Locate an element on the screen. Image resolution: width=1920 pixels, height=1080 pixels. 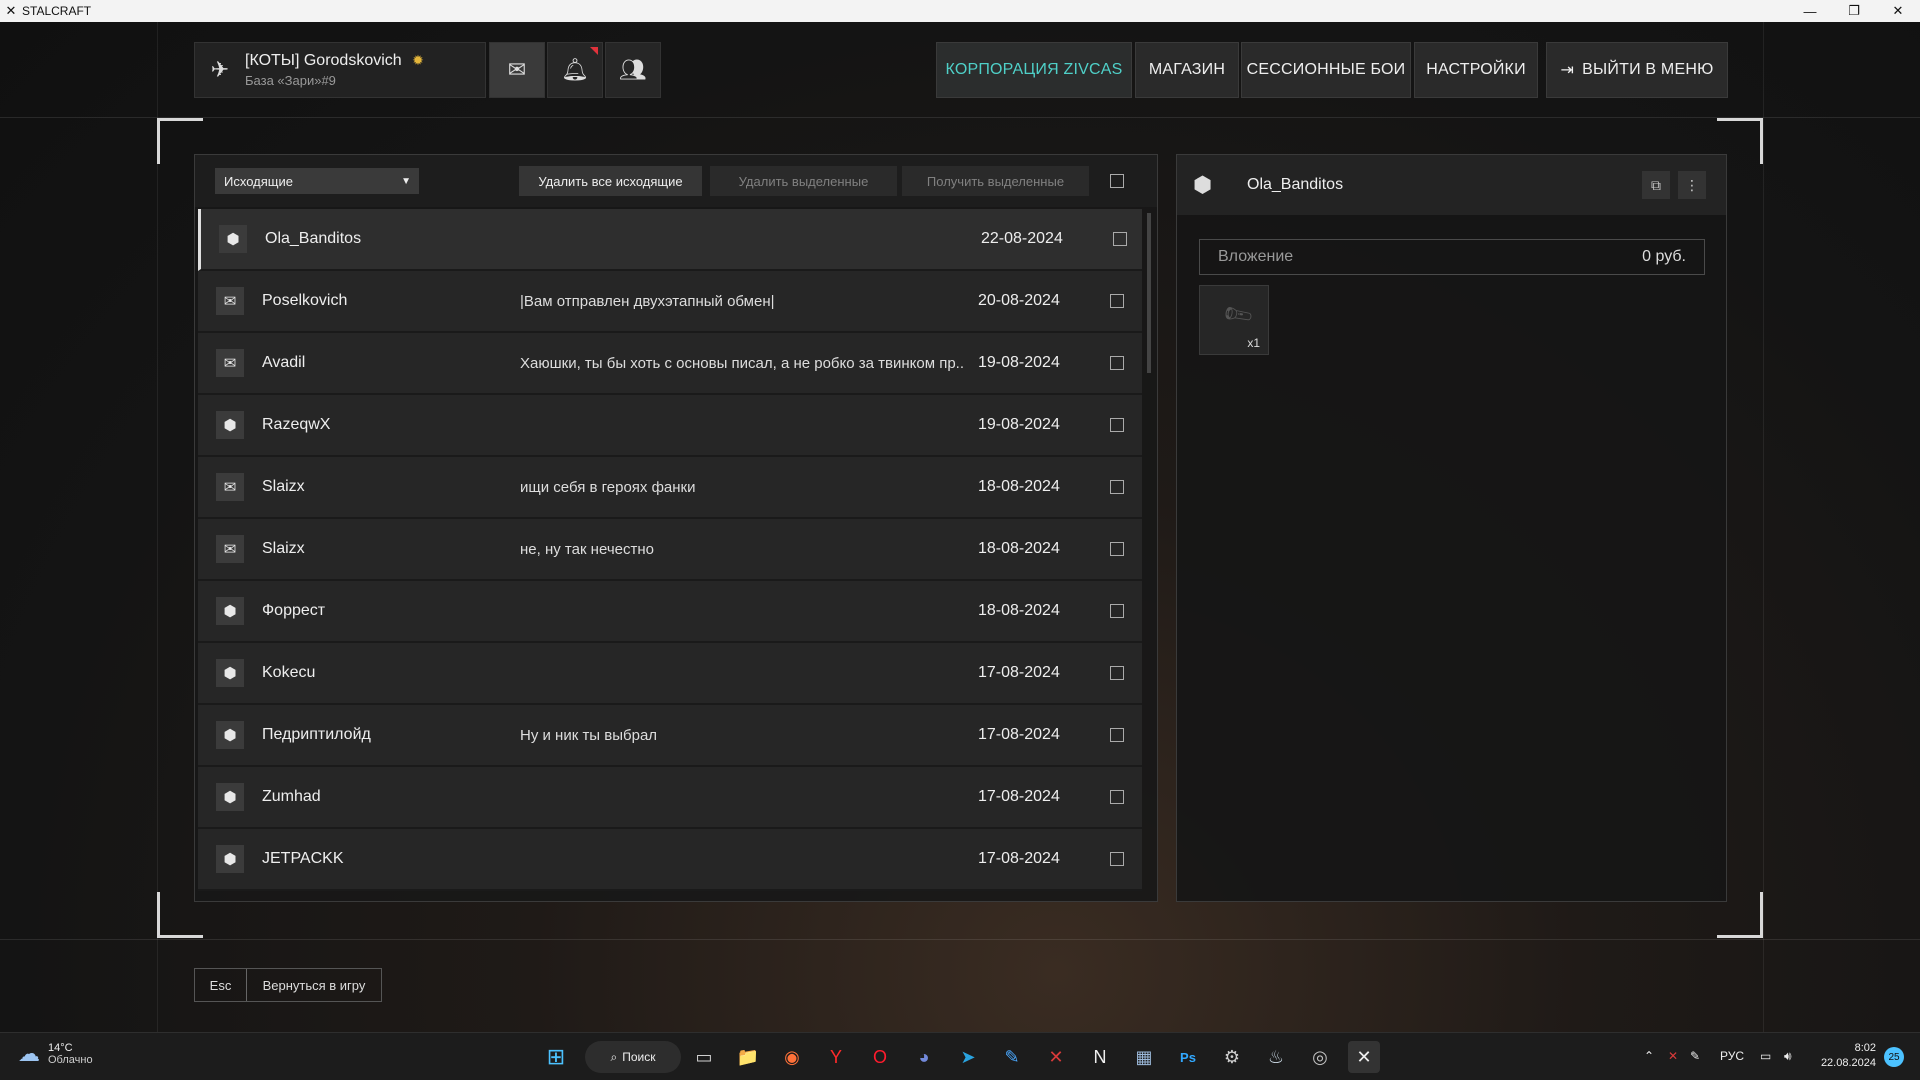
task-view-icon: ▭ is located at coordinates (704, 1057).